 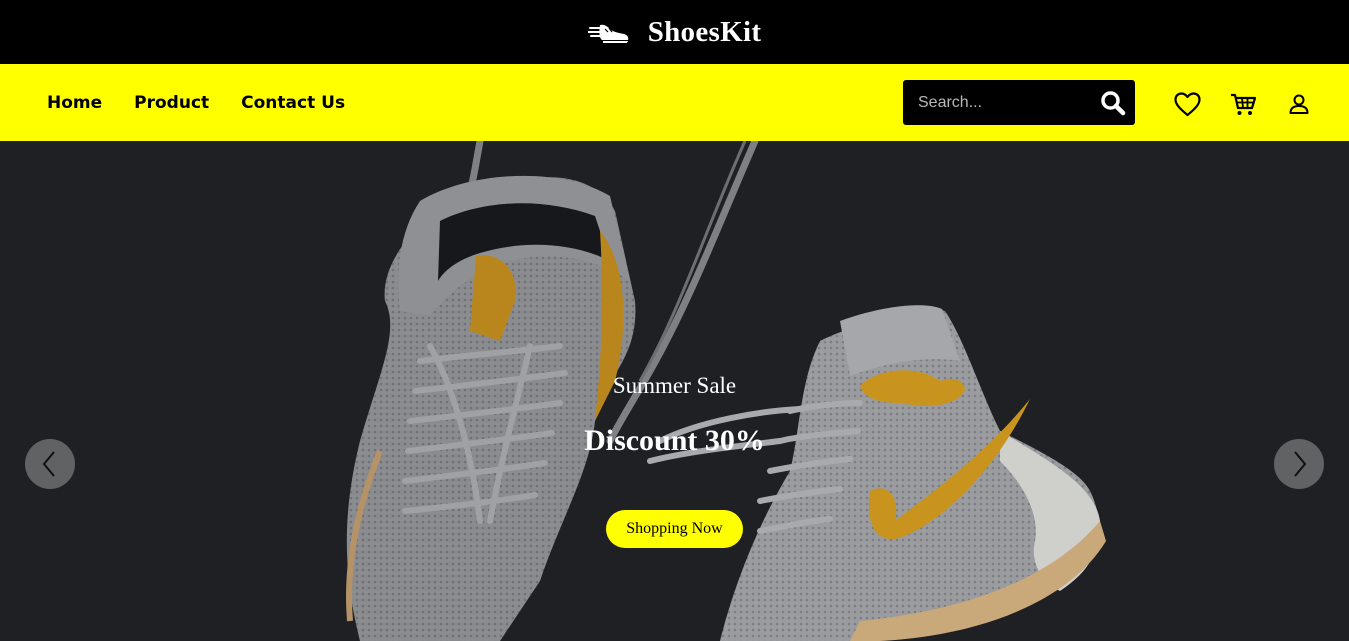 What do you see at coordinates (704, 31) in the screenshot?
I see `brand-name: ShoesKit` at bounding box center [704, 31].